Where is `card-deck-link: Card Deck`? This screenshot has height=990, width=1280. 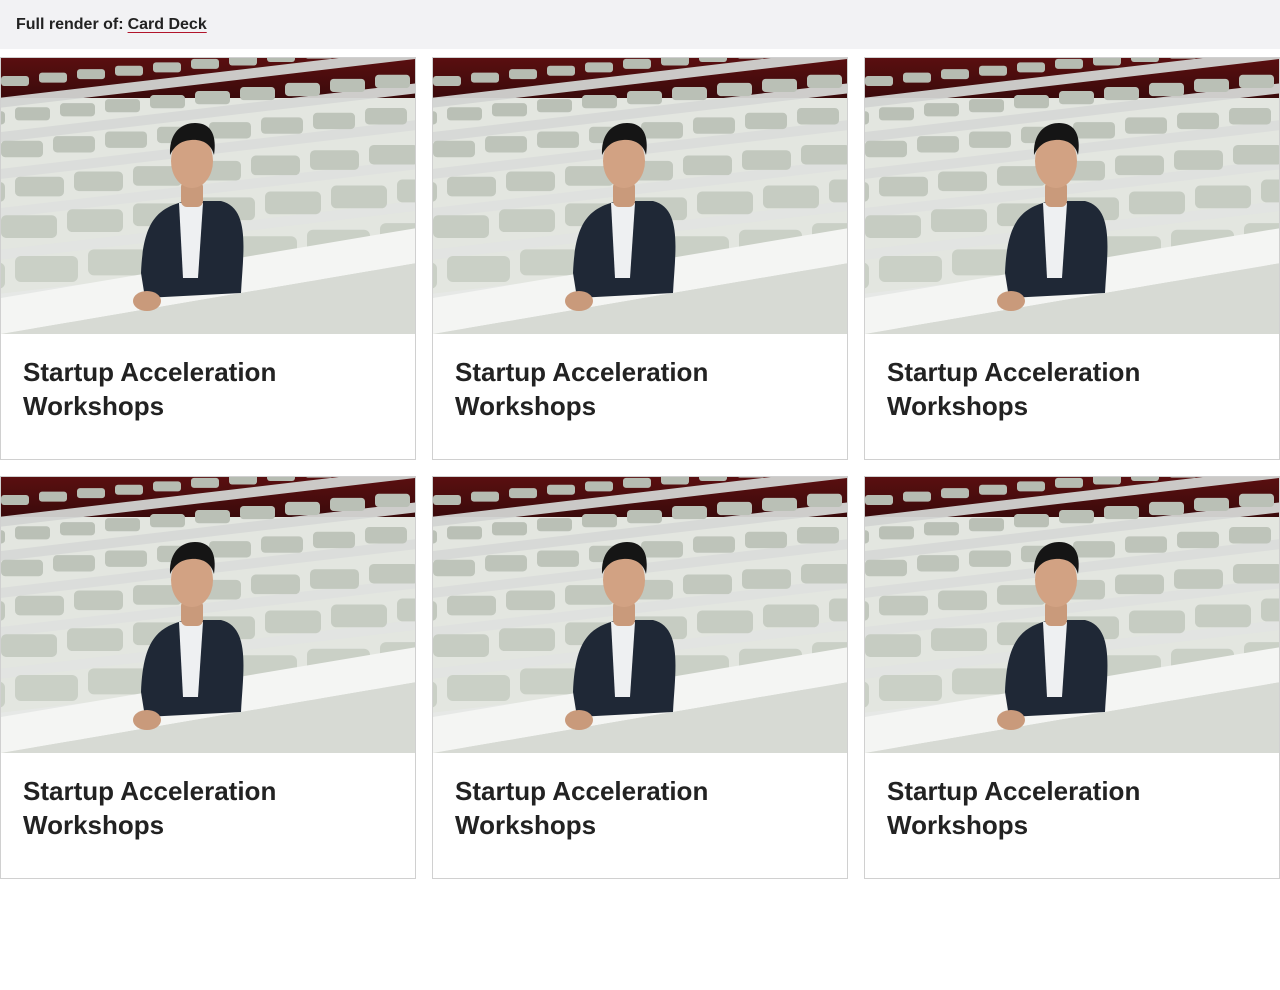 card-deck-link: Card Deck is located at coordinates (167, 25).